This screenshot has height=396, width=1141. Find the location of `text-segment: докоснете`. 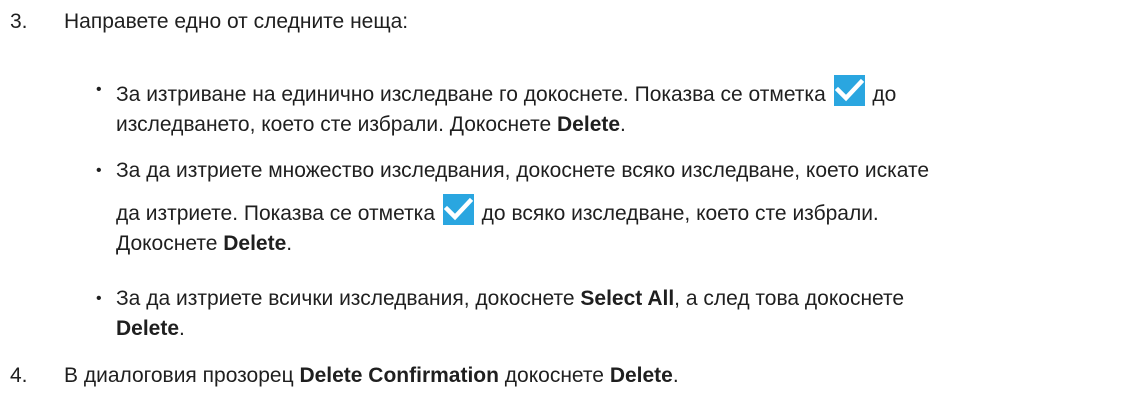

text-segment: докоснете is located at coordinates (554, 375).